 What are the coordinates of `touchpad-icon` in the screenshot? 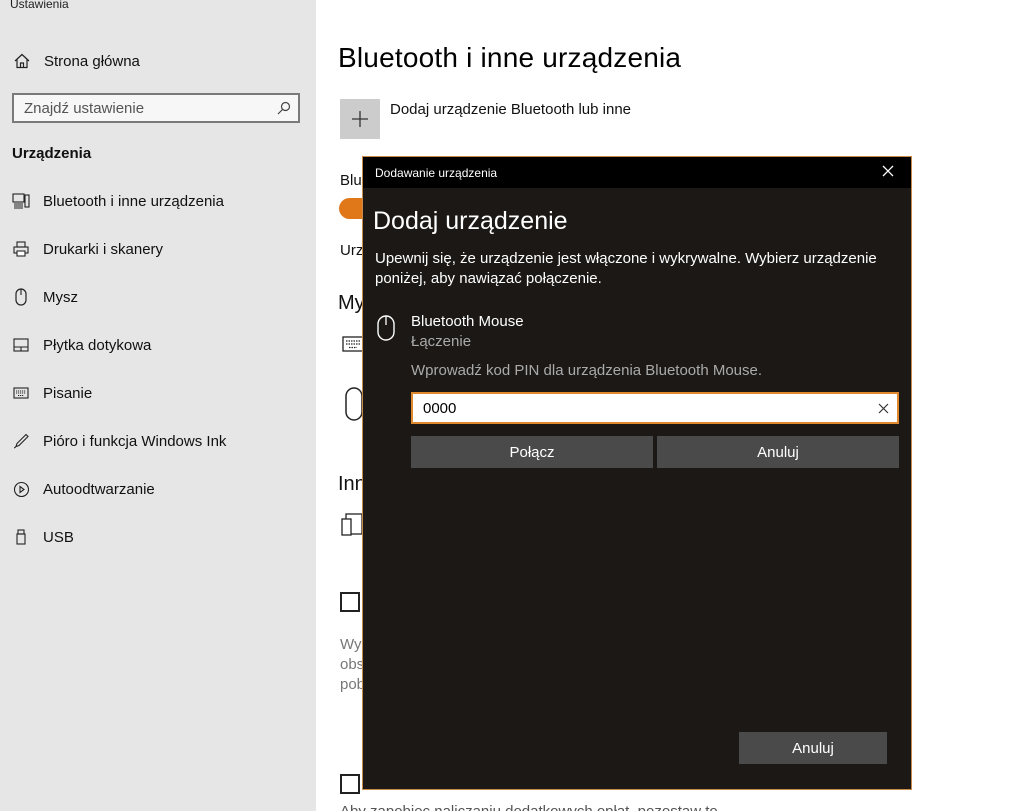 It's located at (21, 345).